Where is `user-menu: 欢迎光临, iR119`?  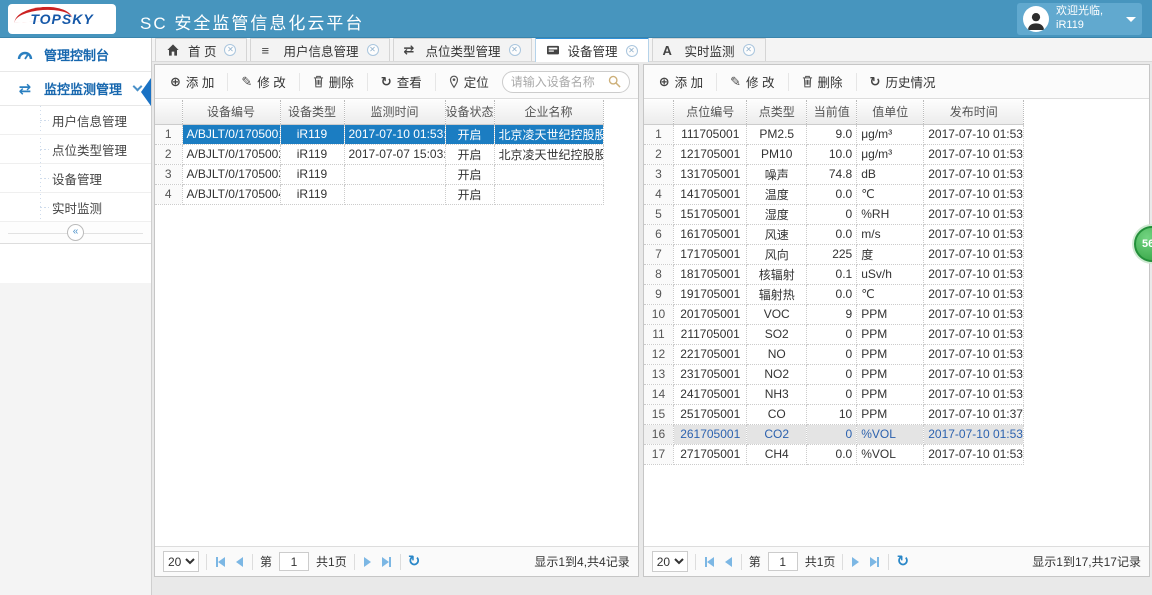
user-menu: 欢迎光临, iR119 is located at coordinates (1079, 19).